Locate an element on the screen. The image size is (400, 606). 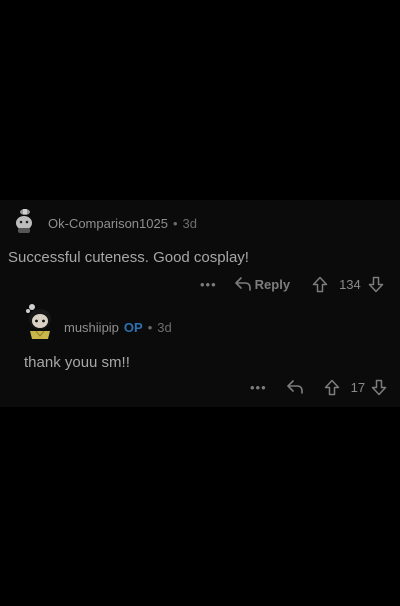
vote-count: 17 is located at coordinates (358, 387).